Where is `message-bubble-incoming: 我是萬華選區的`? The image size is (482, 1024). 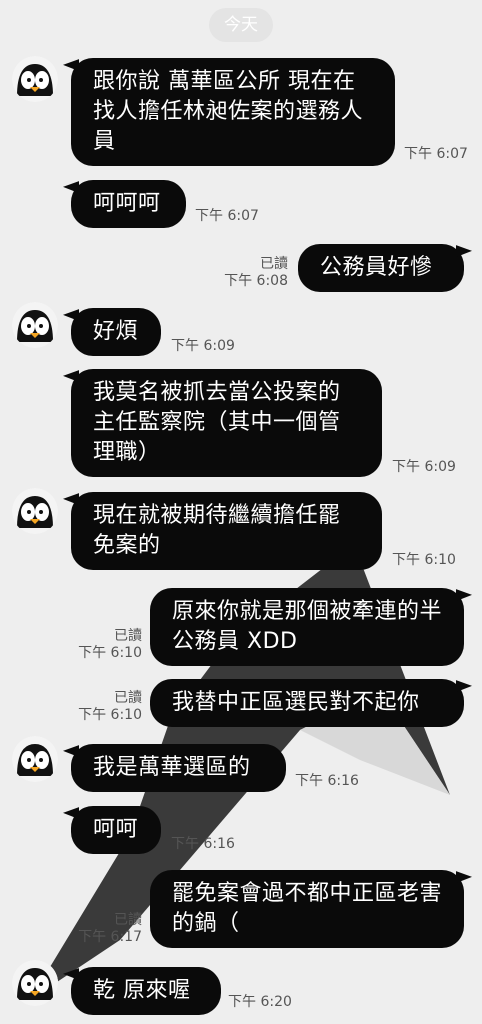
message-bubble-incoming: 我是萬華選區的 is located at coordinates (178, 768).